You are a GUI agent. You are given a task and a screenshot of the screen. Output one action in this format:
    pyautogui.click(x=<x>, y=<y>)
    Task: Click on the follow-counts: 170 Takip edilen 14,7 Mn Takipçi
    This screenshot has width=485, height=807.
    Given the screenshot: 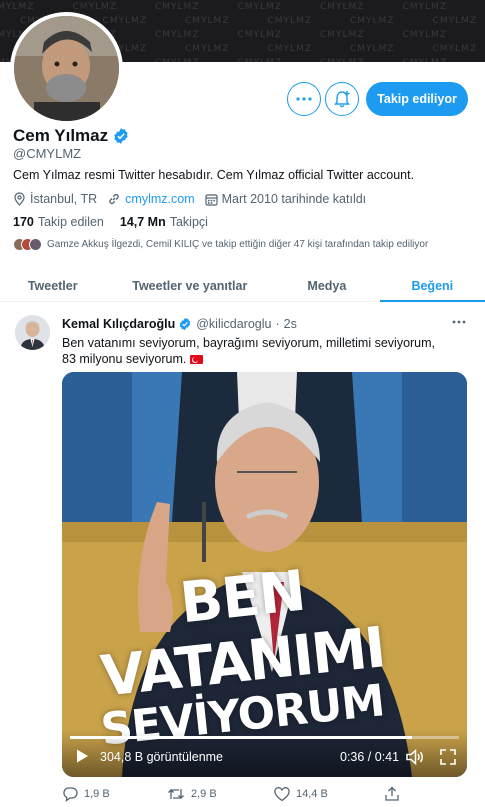 What is the action you would take?
    pyautogui.click(x=118, y=222)
    